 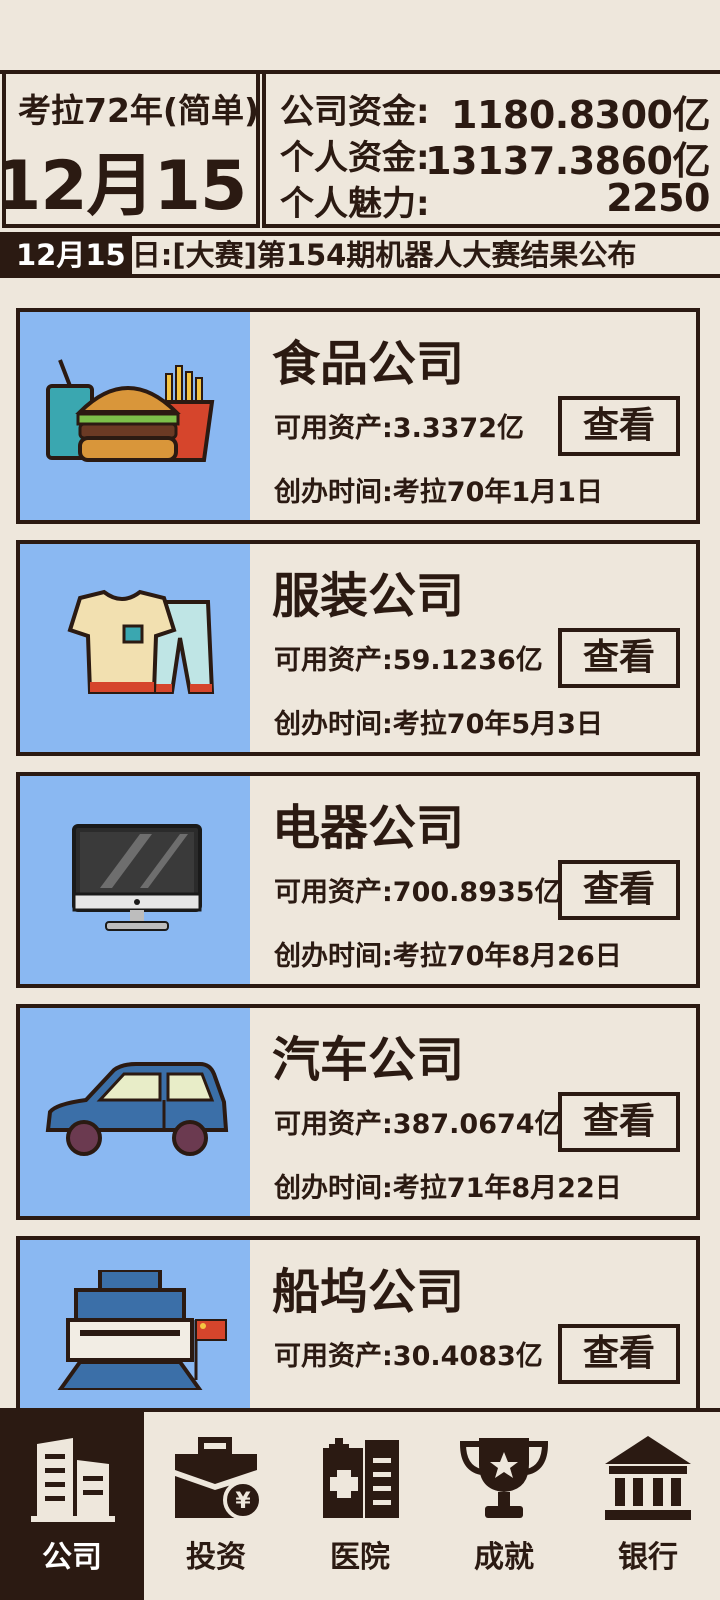 What do you see at coordinates (66, 255) in the screenshot?
I see `news-date: 12月15` at bounding box center [66, 255].